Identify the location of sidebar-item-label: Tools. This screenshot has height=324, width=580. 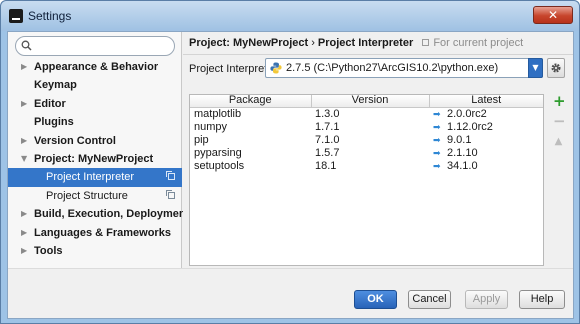
(48, 250).